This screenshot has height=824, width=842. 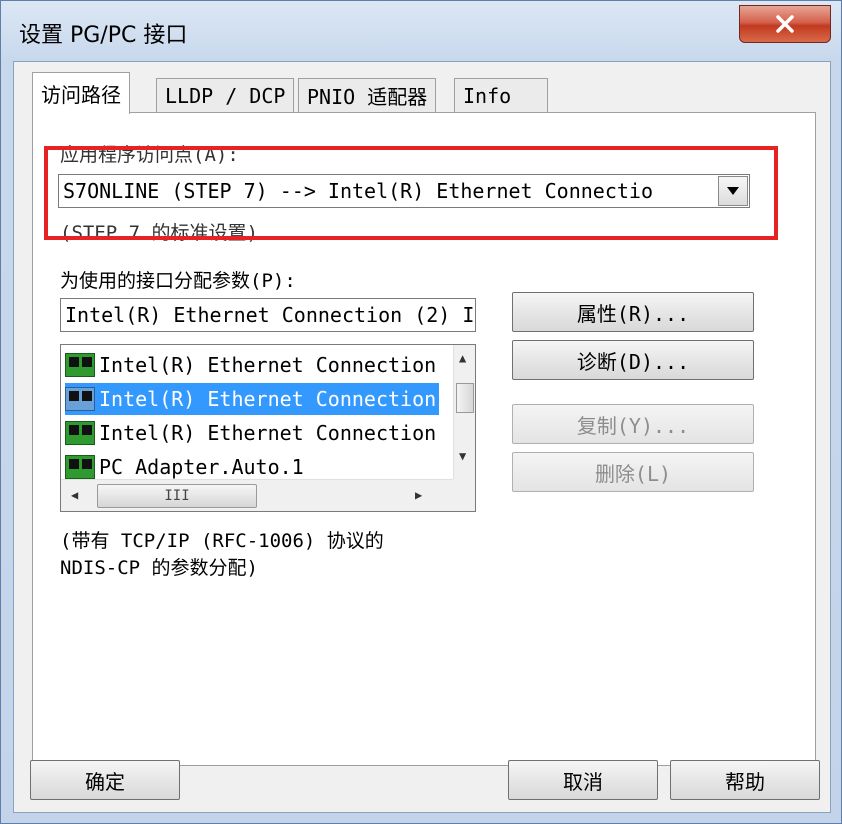 I want to click on interface-label: 为使用的接口分配参数(P):, so click(x=178, y=281).